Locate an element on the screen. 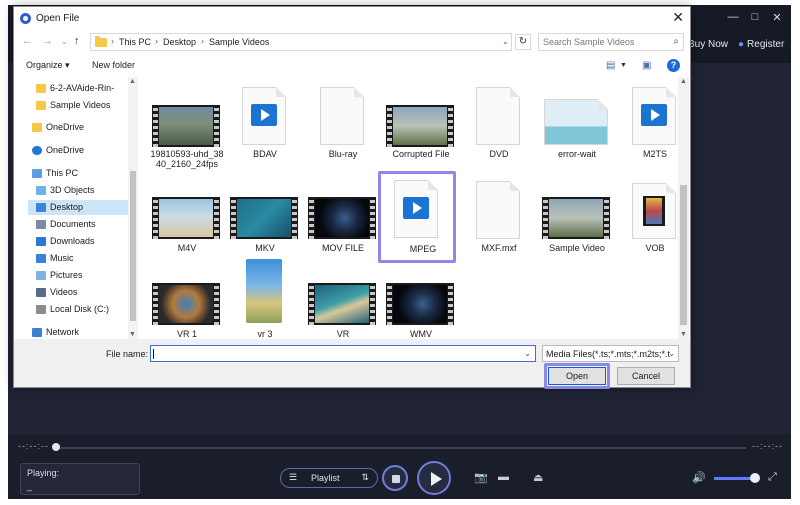  file-name: M2TS is located at coordinates (654, 154).